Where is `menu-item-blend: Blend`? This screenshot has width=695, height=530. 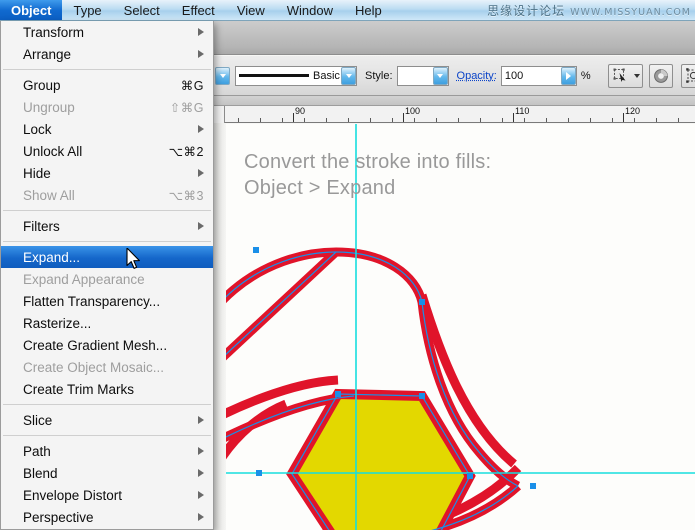
menu-item-blend: Blend is located at coordinates (107, 473).